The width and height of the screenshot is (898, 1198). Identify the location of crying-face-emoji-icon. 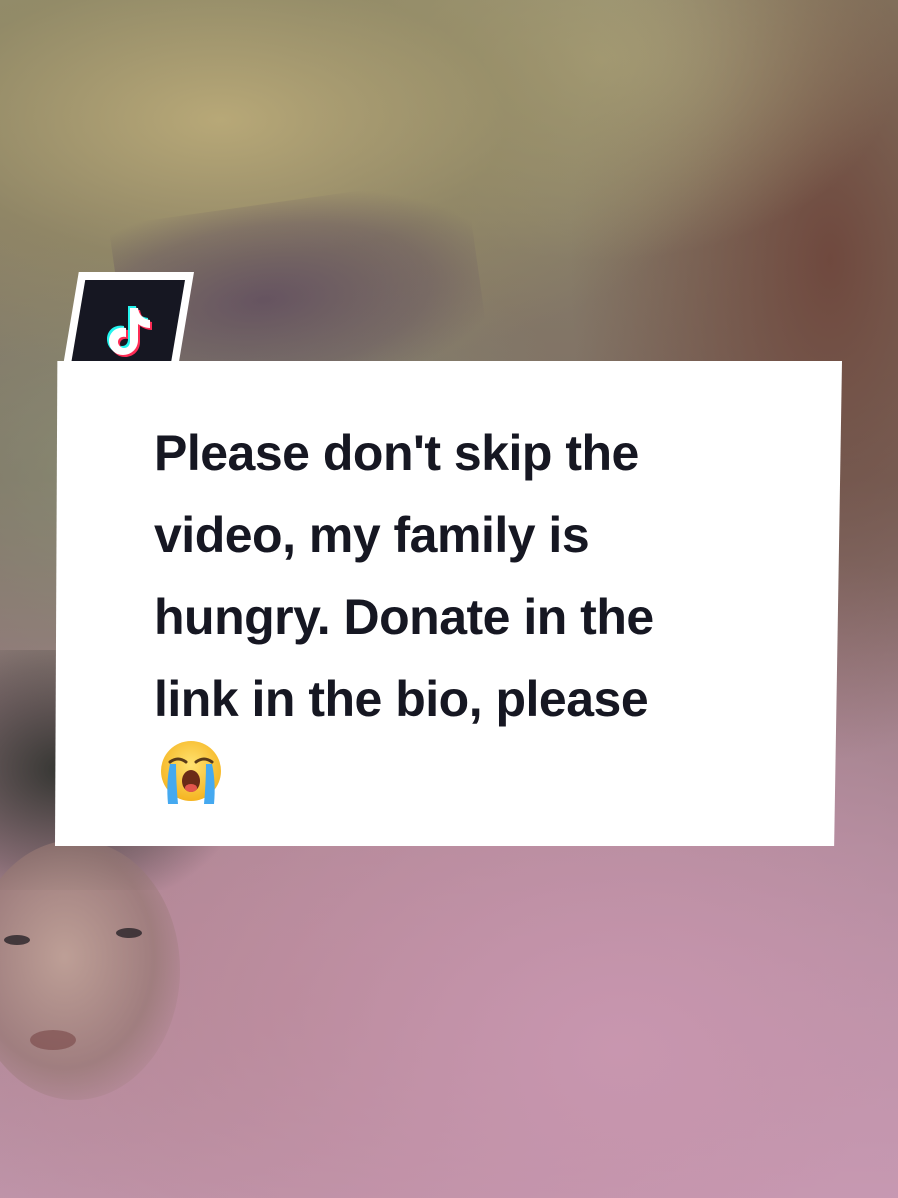
(191, 772).